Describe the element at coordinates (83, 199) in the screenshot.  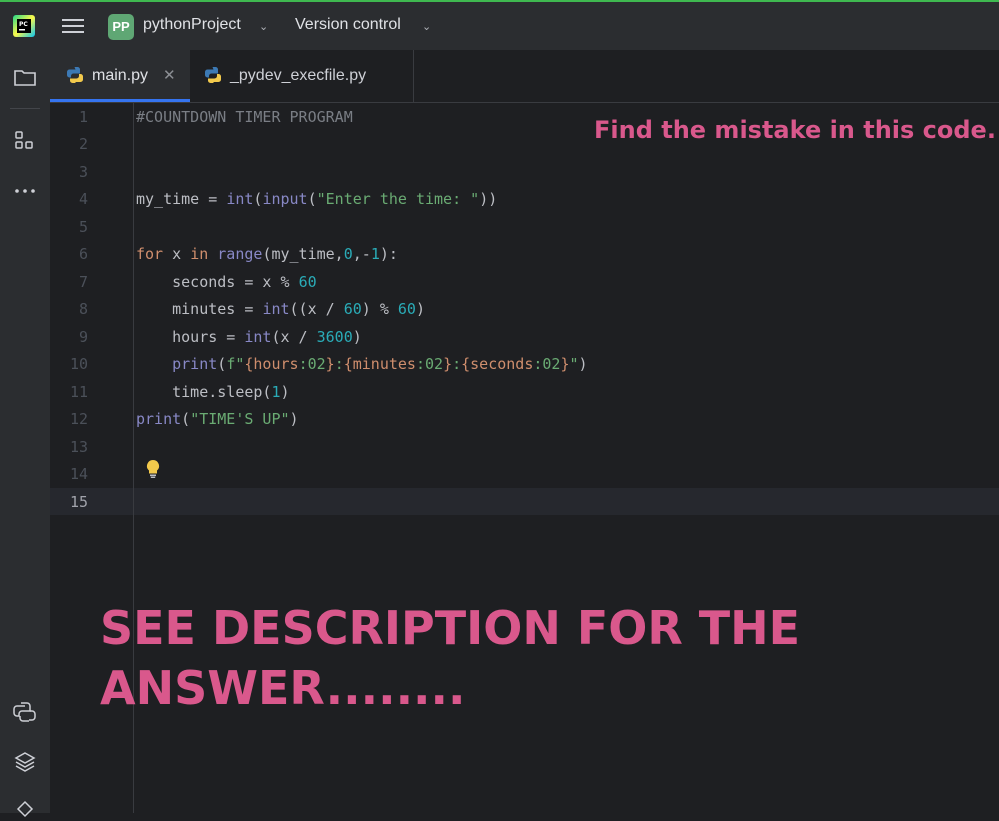
I see `line-number: 4` at that location.